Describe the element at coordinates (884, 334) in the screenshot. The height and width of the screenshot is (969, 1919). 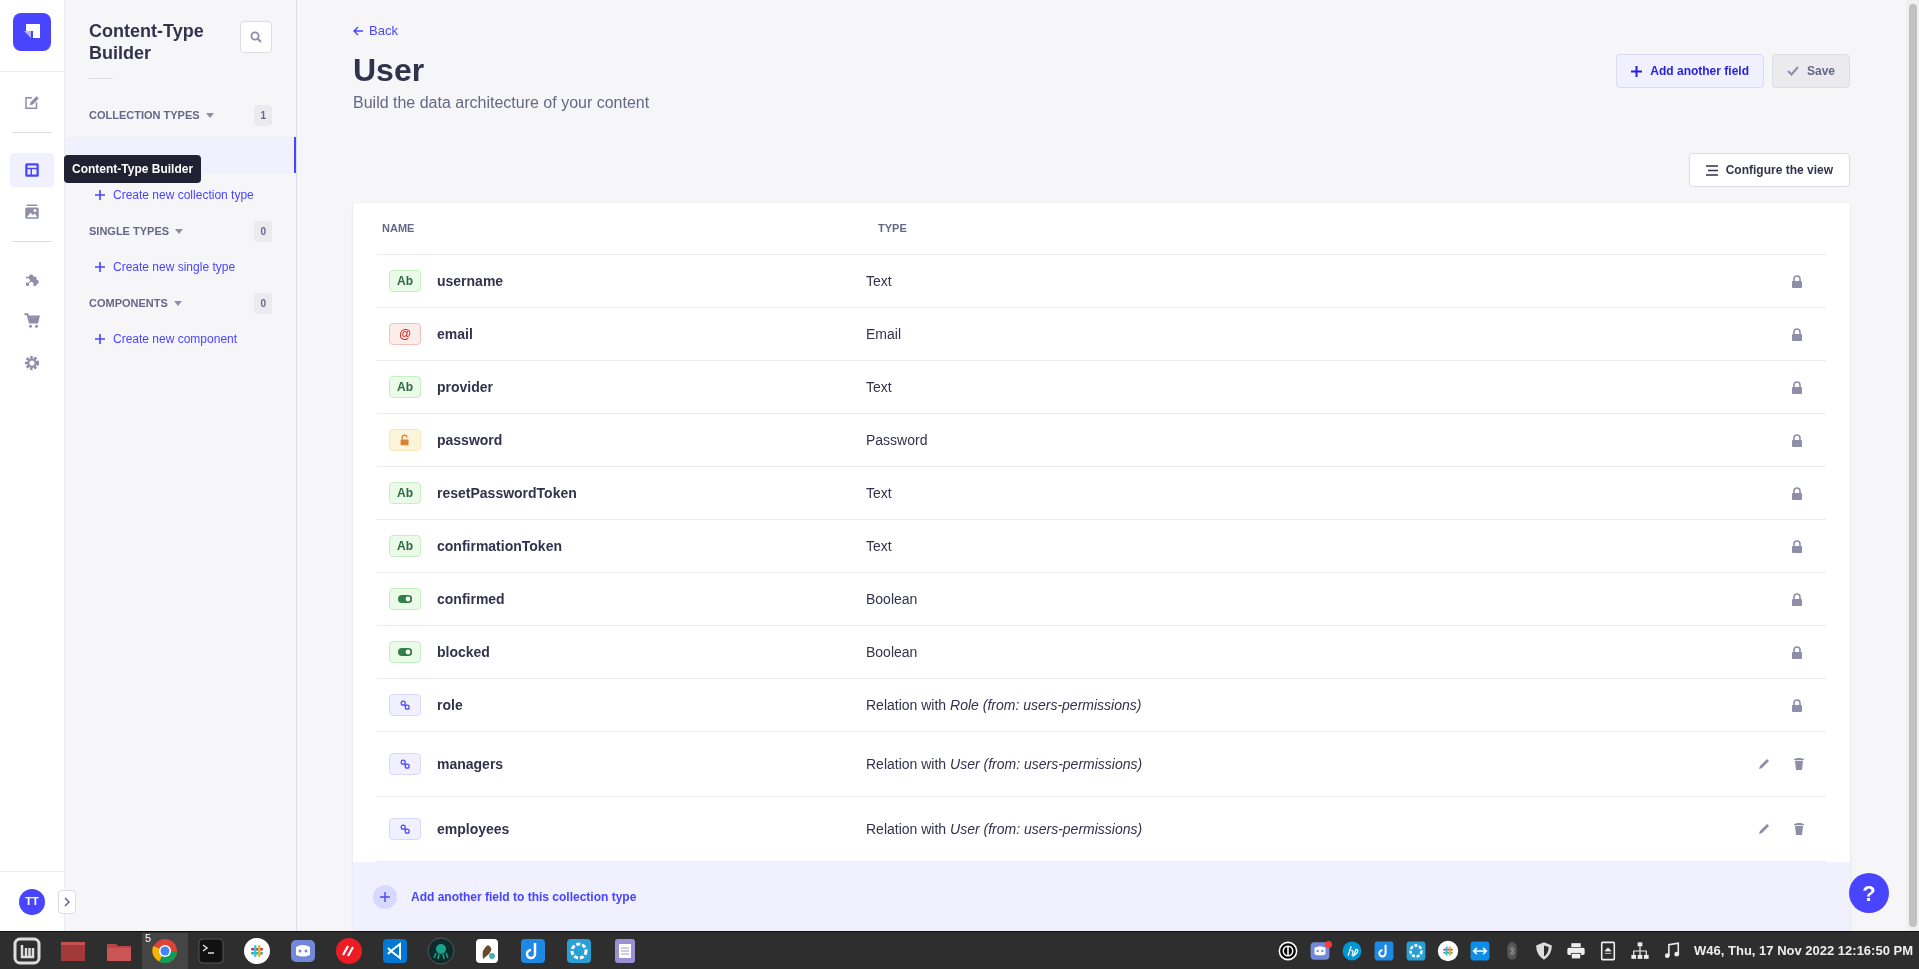
I see `field-type: Email` at that location.